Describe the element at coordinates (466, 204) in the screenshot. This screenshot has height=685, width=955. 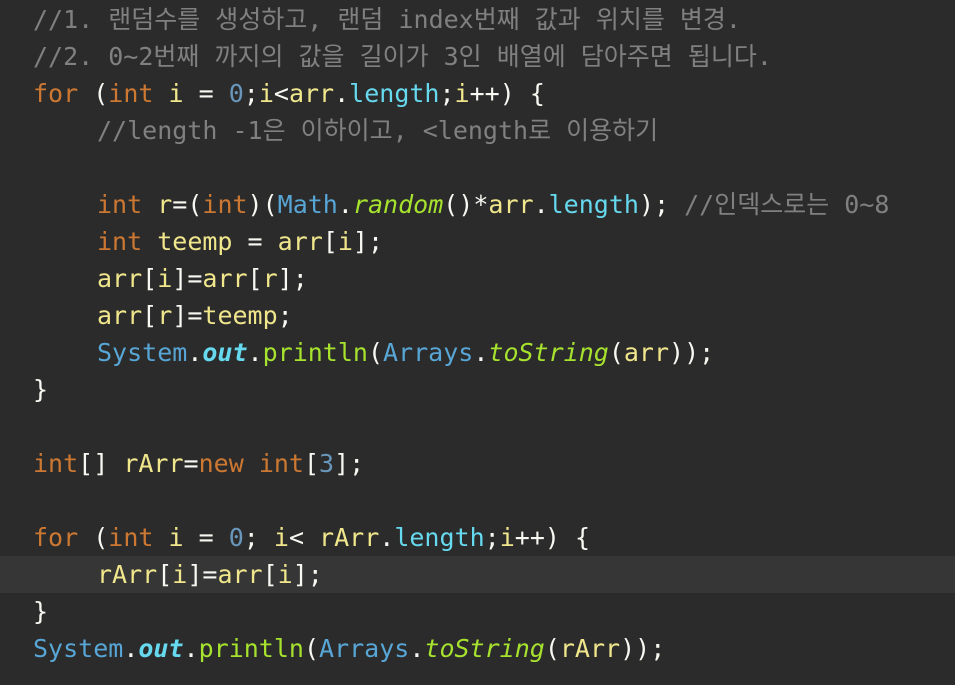
I see `code-token-plain: ()*` at that location.